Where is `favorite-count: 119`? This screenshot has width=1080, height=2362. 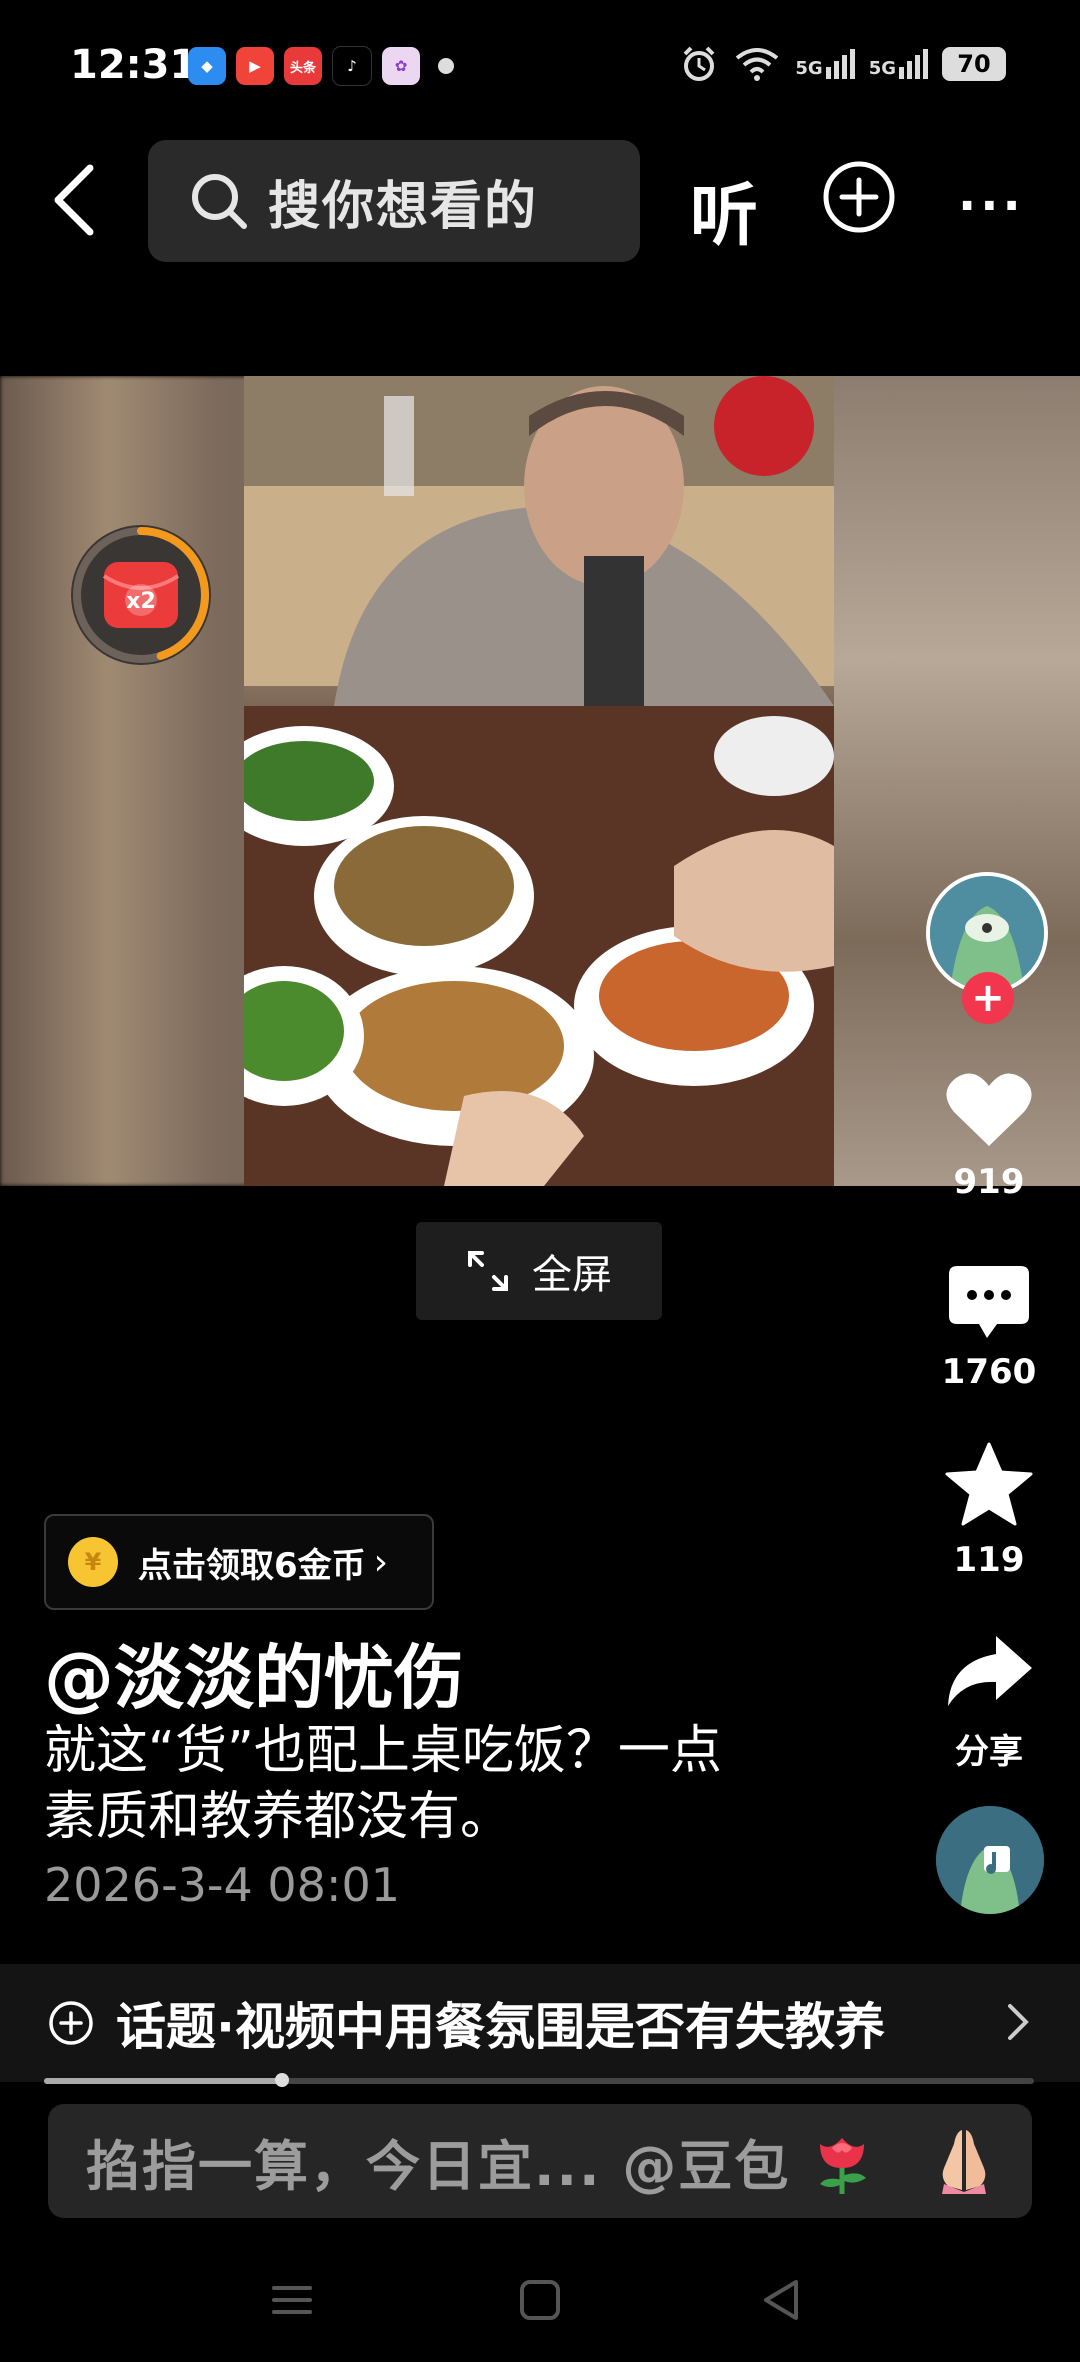
favorite-count: 119 is located at coordinates (989, 1560).